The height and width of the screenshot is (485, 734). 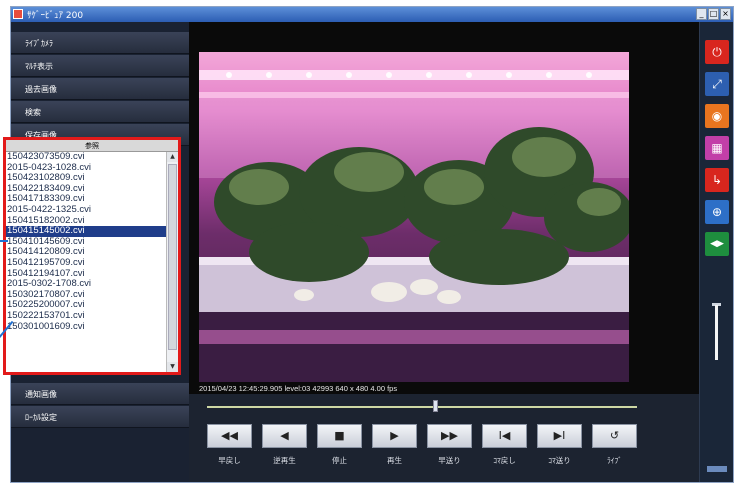 I want to click on list-item: 150412195709.cvi, so click(x=86, y=263).